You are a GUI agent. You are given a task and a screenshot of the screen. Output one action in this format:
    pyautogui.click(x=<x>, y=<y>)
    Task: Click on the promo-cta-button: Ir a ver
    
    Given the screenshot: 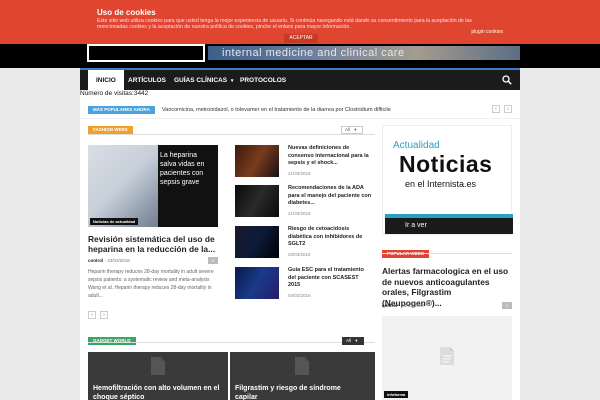 What is the action you would take?
    pyautogui.click(x=449, y=224)
    